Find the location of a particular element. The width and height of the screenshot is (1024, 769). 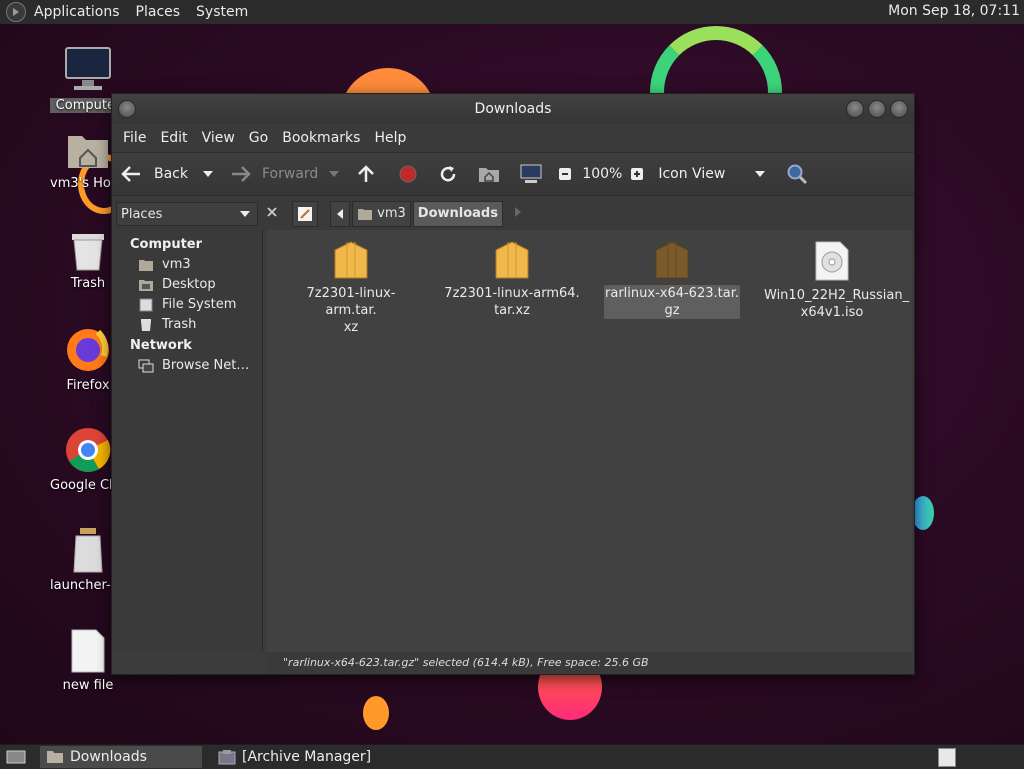

show-desktop-icon is located at coordinates (16, 757).